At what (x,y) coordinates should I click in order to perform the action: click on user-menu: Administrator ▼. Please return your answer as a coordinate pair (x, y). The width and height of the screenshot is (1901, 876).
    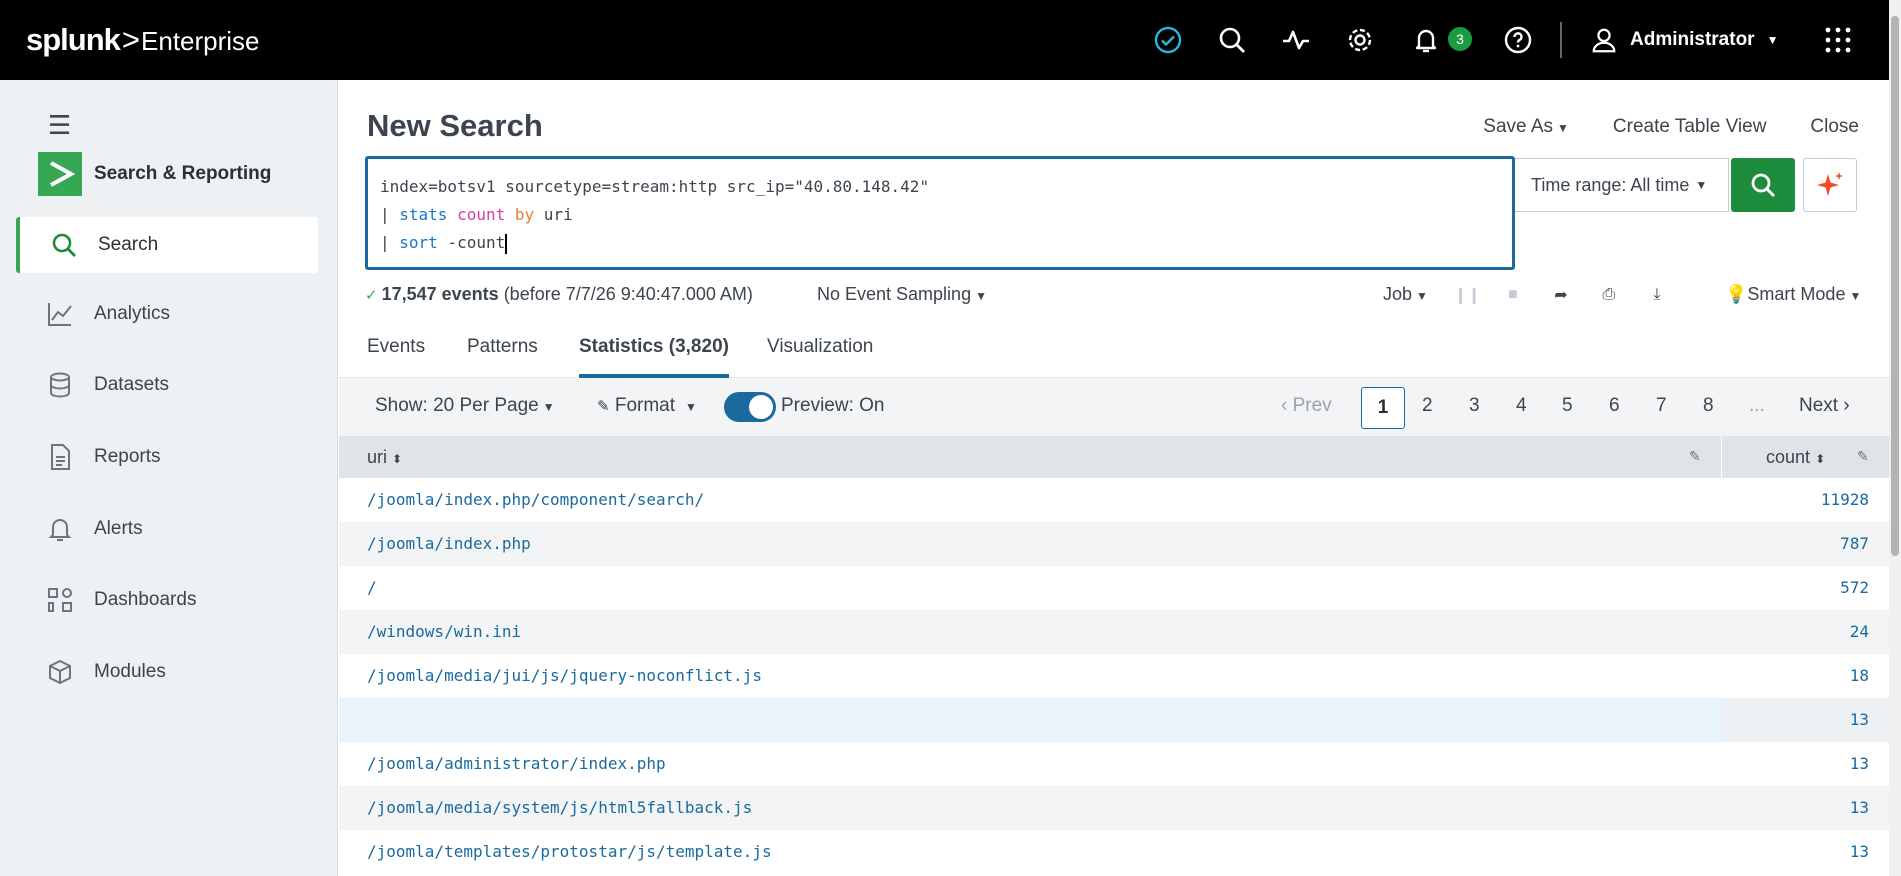
    Looking at the image, I should click on (1684, 40).